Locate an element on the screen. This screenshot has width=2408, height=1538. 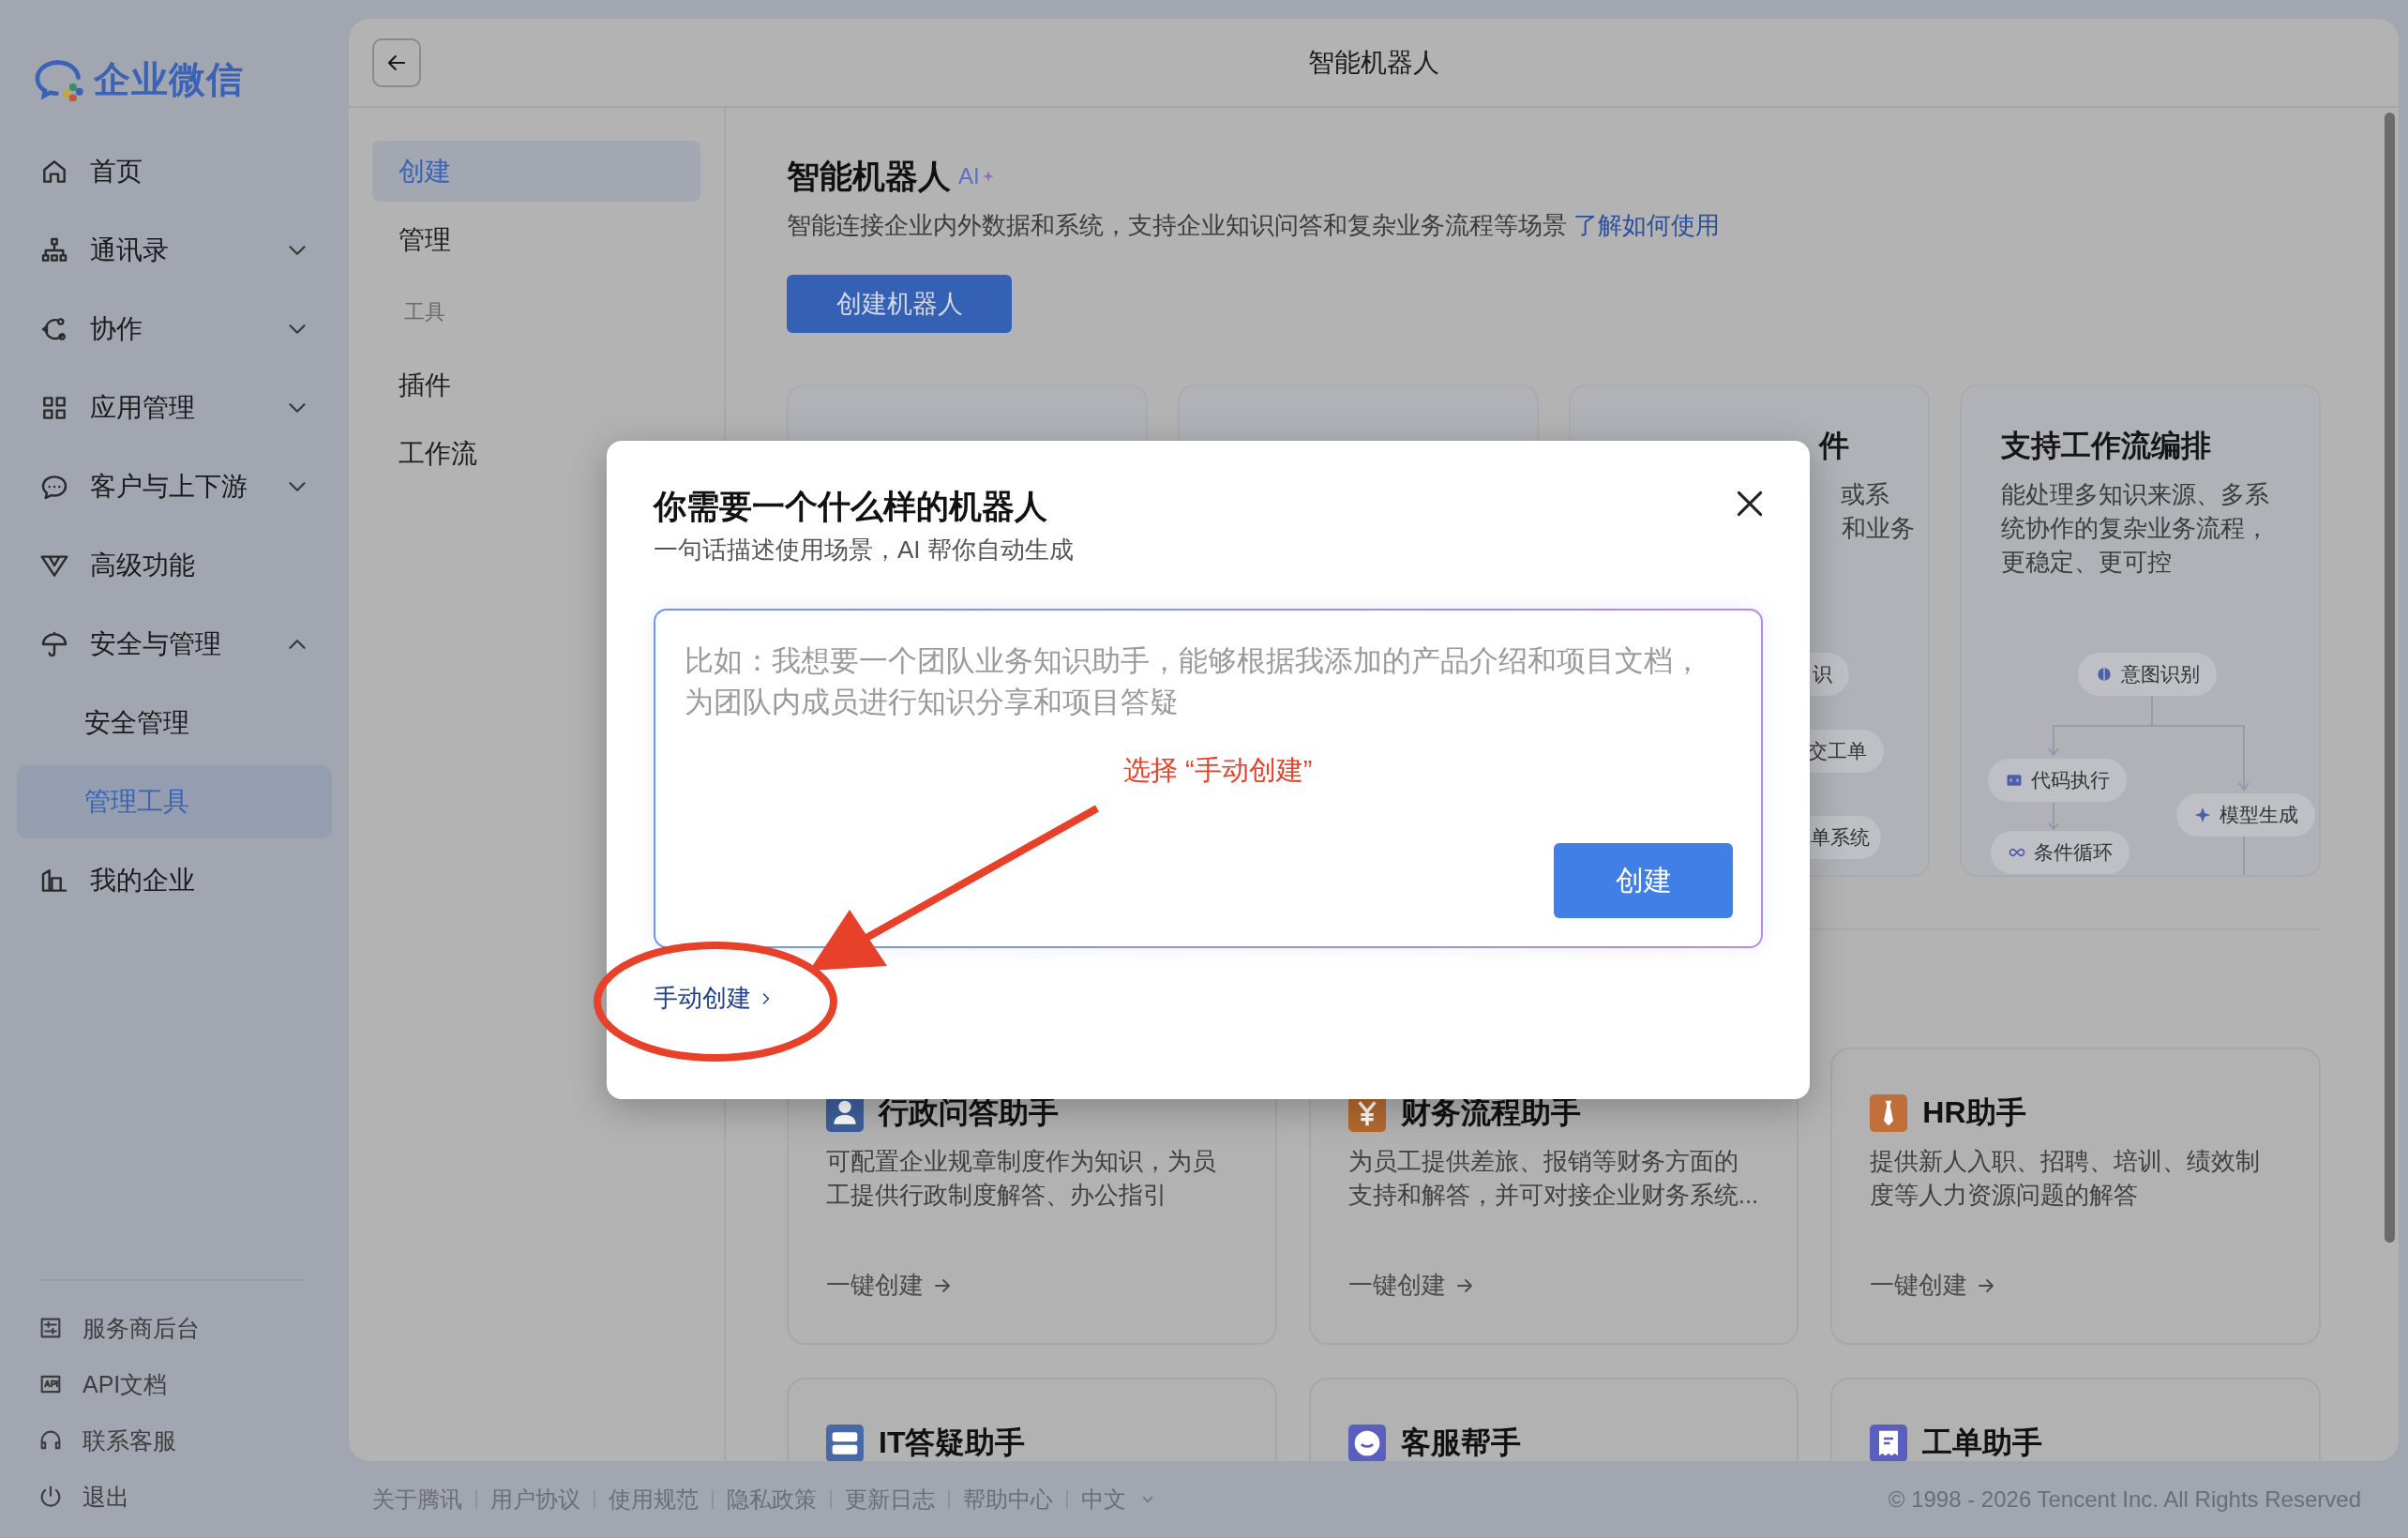
nav-item: 协作 is located at coordinates (174, 329).